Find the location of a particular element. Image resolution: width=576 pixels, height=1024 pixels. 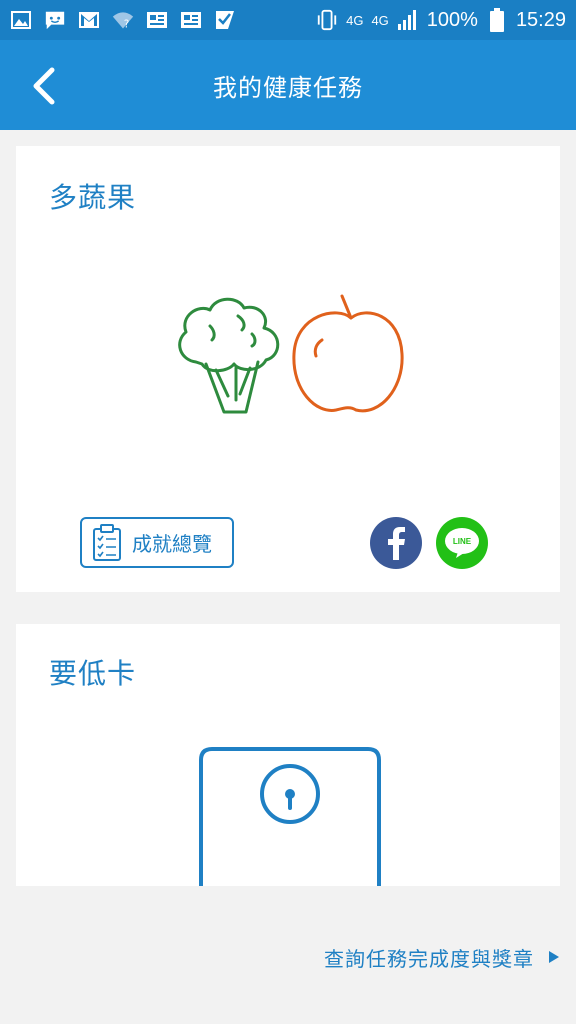

line-icon: LINE is located at coordinates (462, 543).